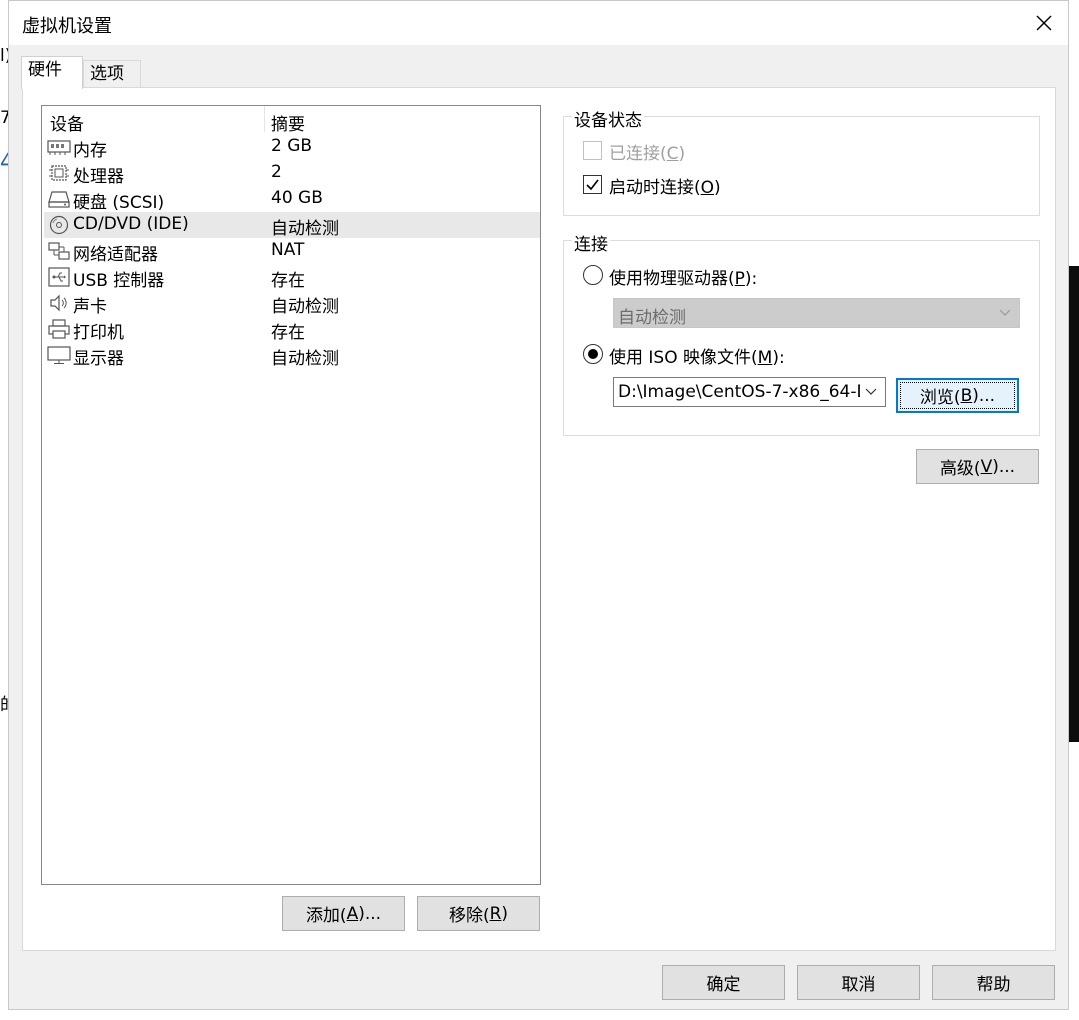 Image resolution: width=1079 pixels, height=1020 pixels. I want to click on device-name: 声卡, so click(90, 307).